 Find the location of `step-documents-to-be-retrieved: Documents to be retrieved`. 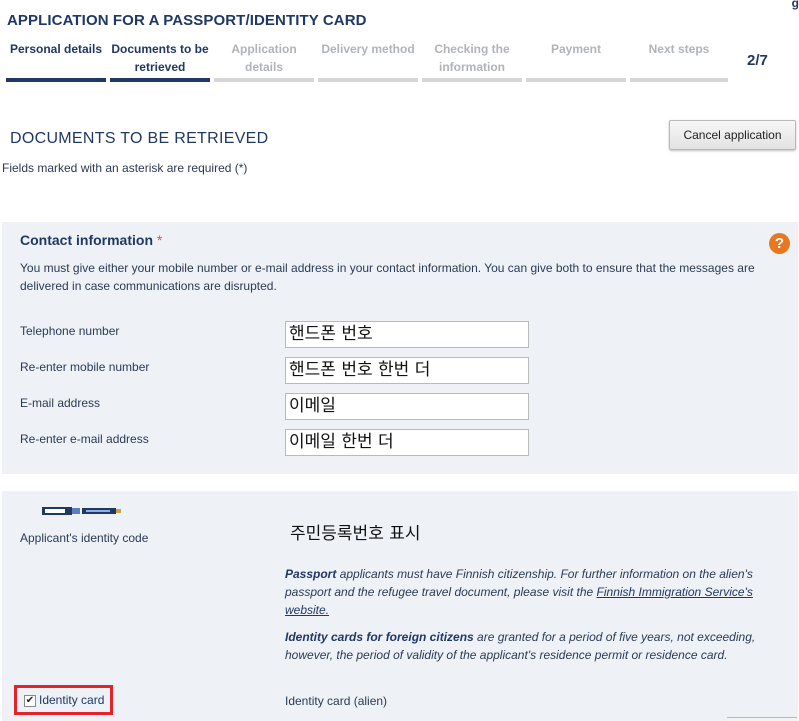

step-documents-to-be-retrieved: Documents to be retrieved is located at coordinates (160, 61).